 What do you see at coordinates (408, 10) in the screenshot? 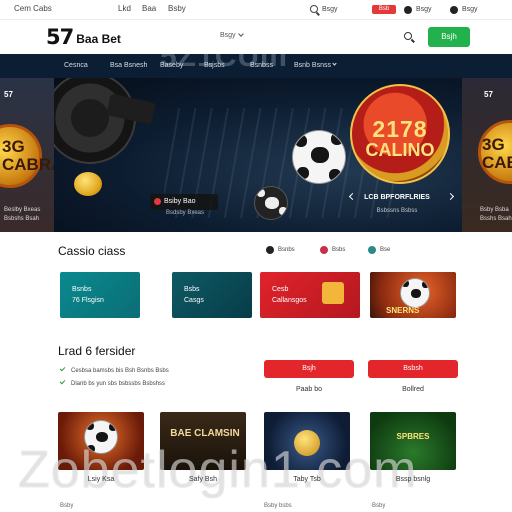
I see `user-icon` at bounding box center [408, 10].